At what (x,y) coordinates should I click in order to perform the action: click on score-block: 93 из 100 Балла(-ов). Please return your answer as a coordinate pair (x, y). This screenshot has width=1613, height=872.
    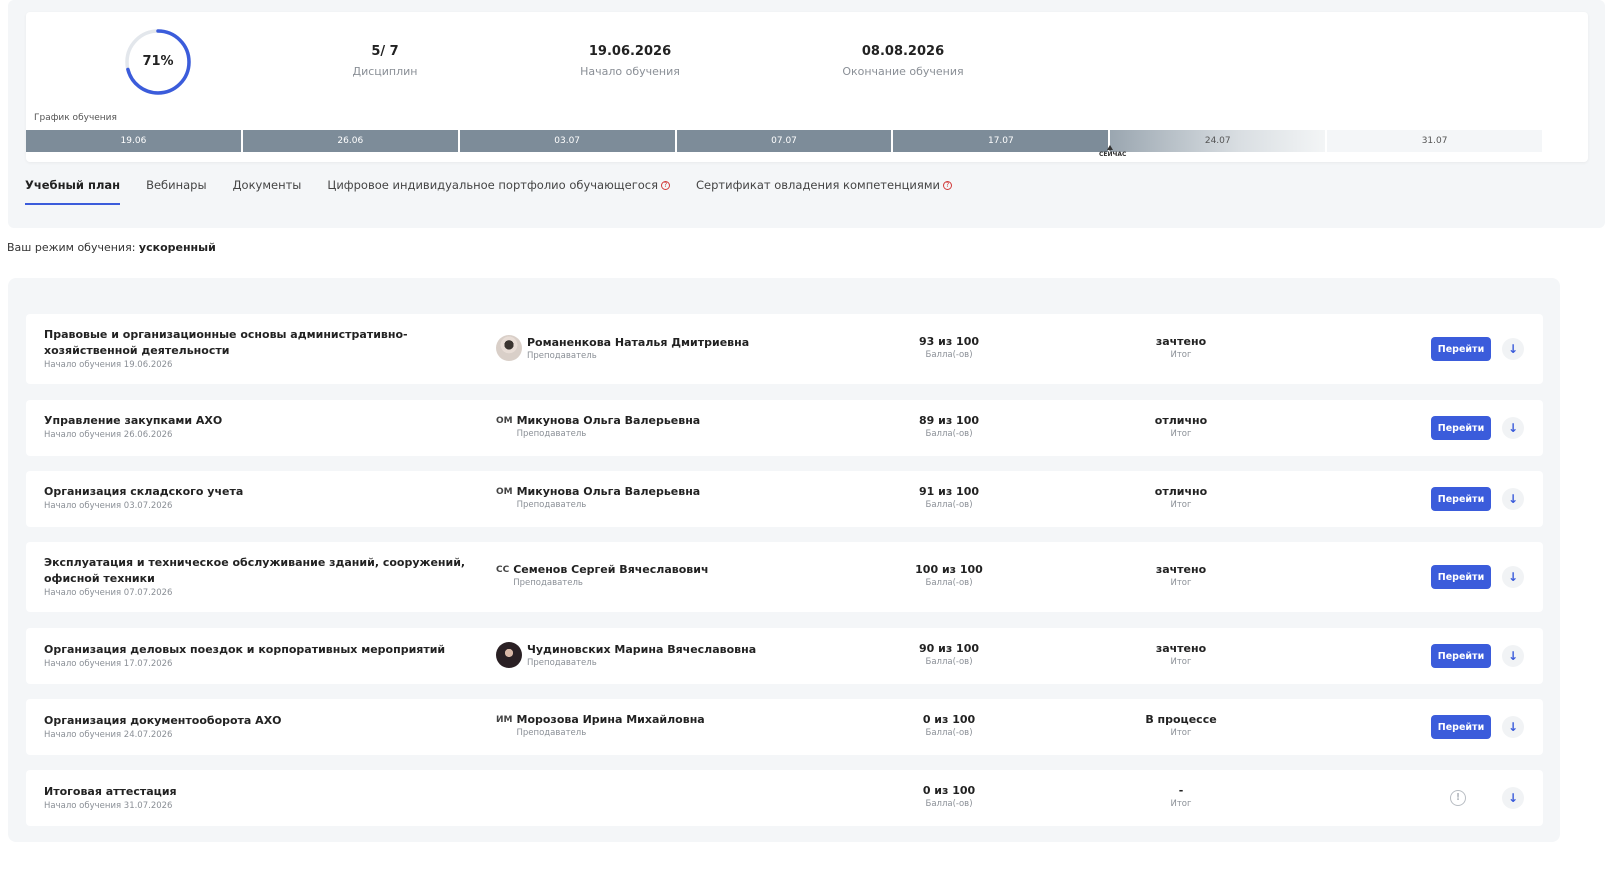
    Looking at the image, I should click on (949, 347).